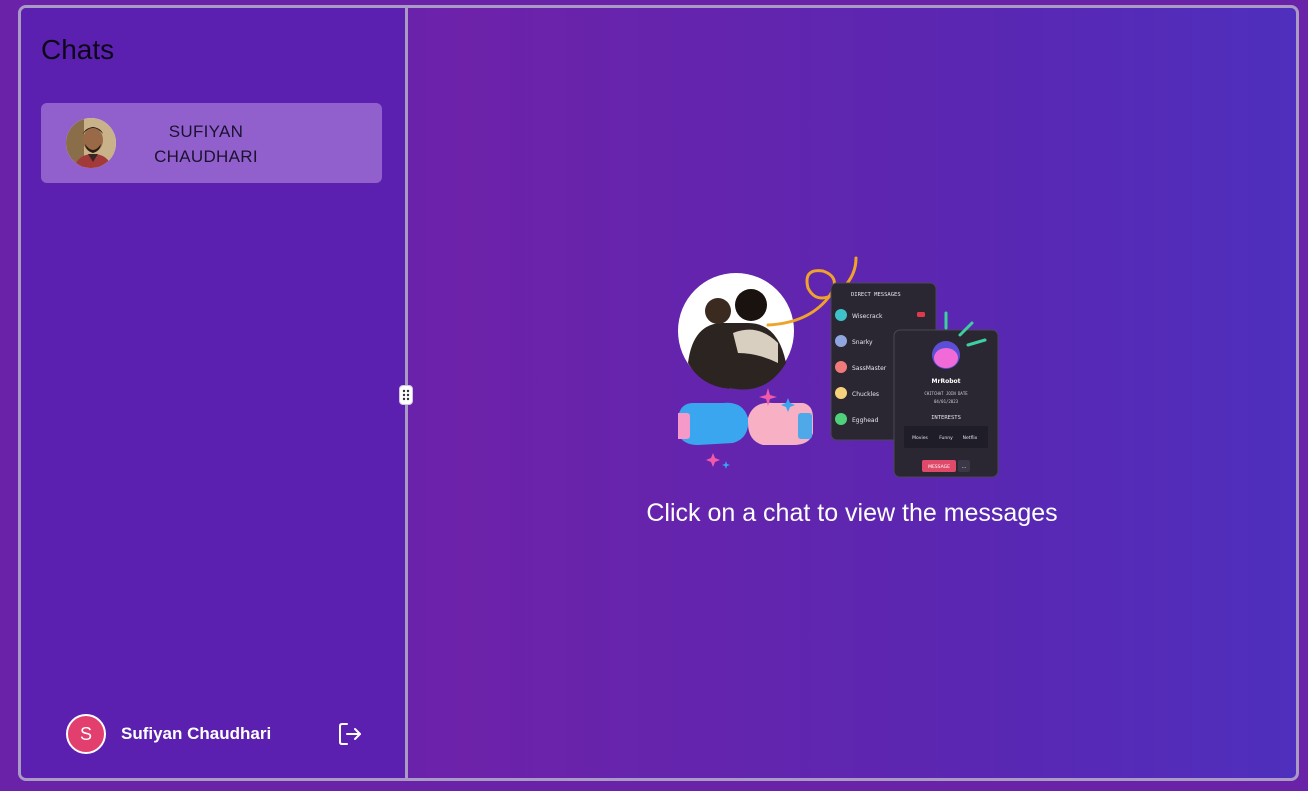 The height and width of the screenshot is (791, 1308). What do you see at coordinates (876, 295) in the screenshot?
I see `dm-panel-title: DIRECT MESSAGES` at bounding box center [876, 295].